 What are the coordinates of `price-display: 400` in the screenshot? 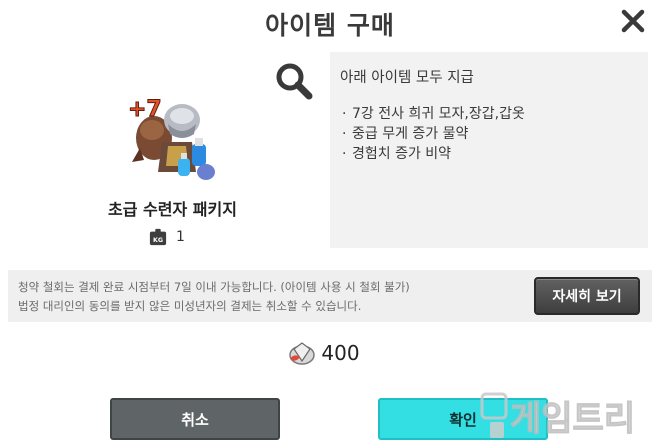 It's located at (330, 353).